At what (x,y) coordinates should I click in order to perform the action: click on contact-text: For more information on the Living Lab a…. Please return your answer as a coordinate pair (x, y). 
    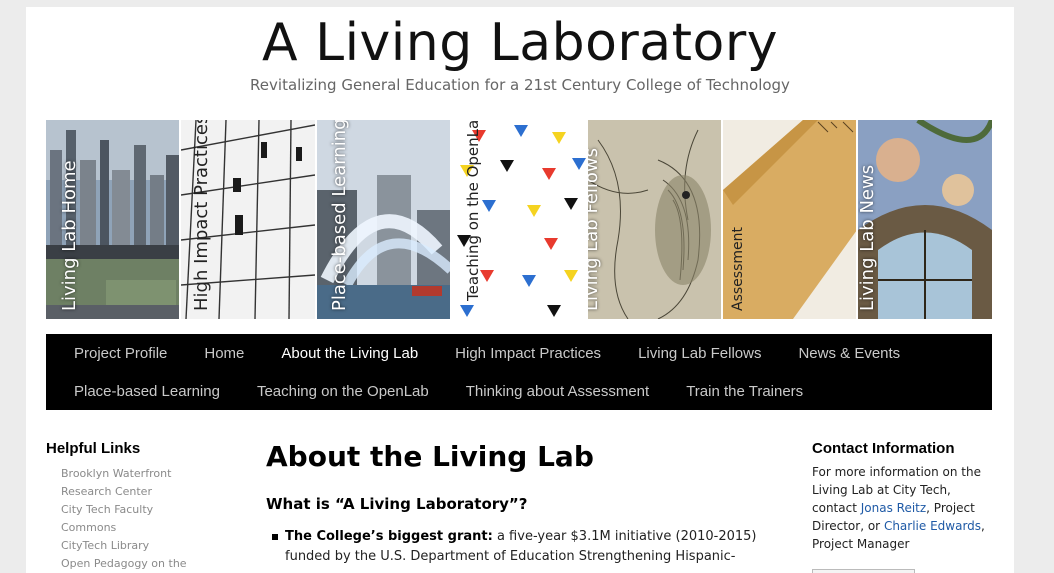
    Looking at the image, I should click on (902, 508).